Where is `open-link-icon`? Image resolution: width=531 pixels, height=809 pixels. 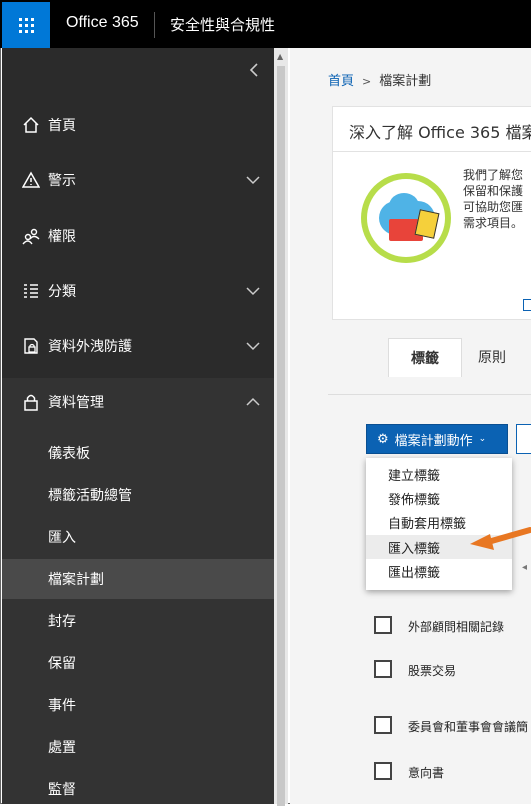
open-link-icon is located at coordinates (527, 305).